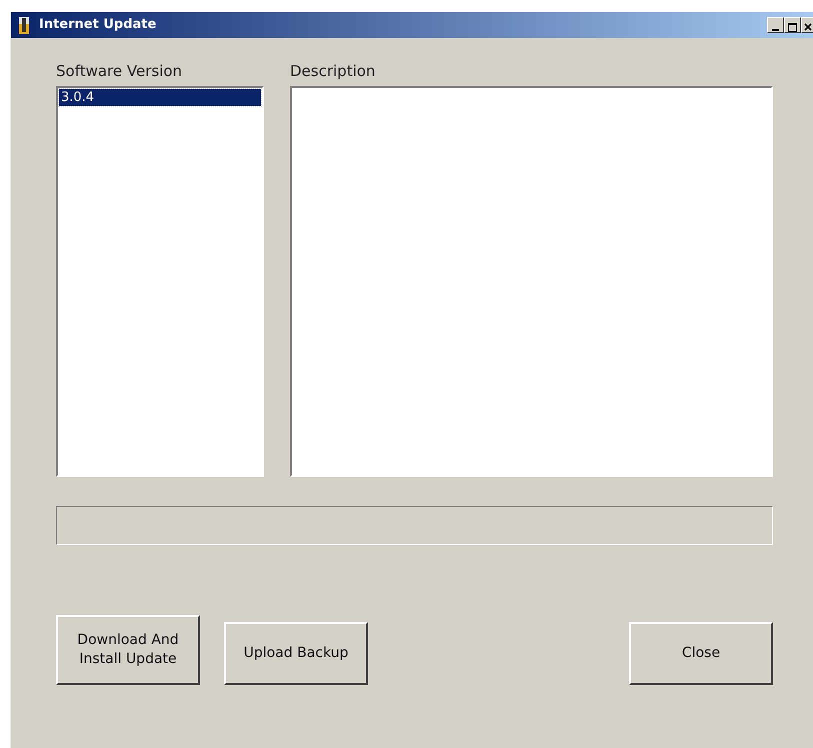  What do you see at coordinates (333, 71) in the screenshot?
I see `description-label: Description` at bounding box center [333, 71].